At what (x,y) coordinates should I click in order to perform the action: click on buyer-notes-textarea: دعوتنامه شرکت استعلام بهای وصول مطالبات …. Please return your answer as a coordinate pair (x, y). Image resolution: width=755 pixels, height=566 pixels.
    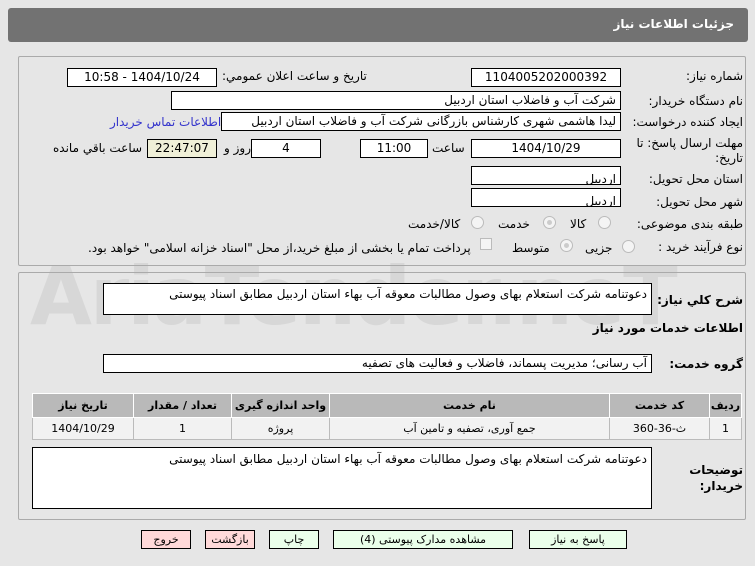
    Looking at the image, I should click on (342, 478).